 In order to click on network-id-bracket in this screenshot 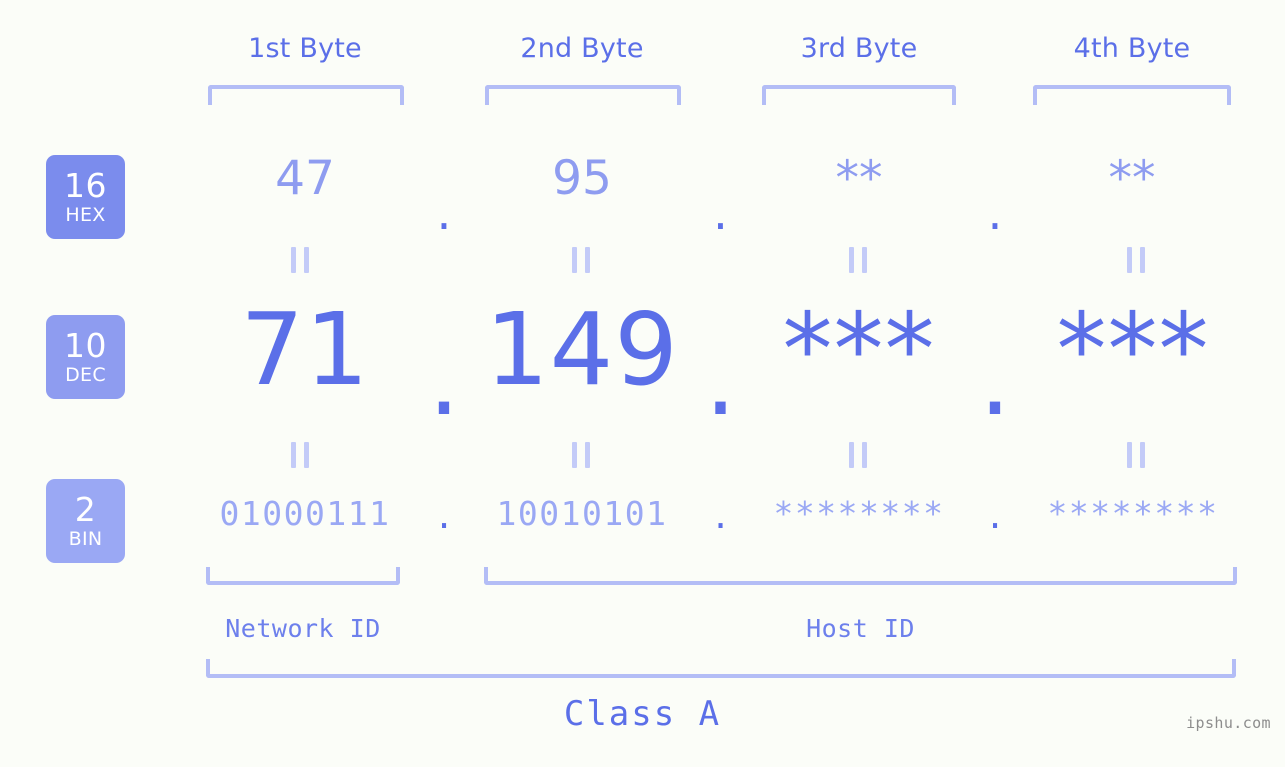, I will do `click(303, 576)`.